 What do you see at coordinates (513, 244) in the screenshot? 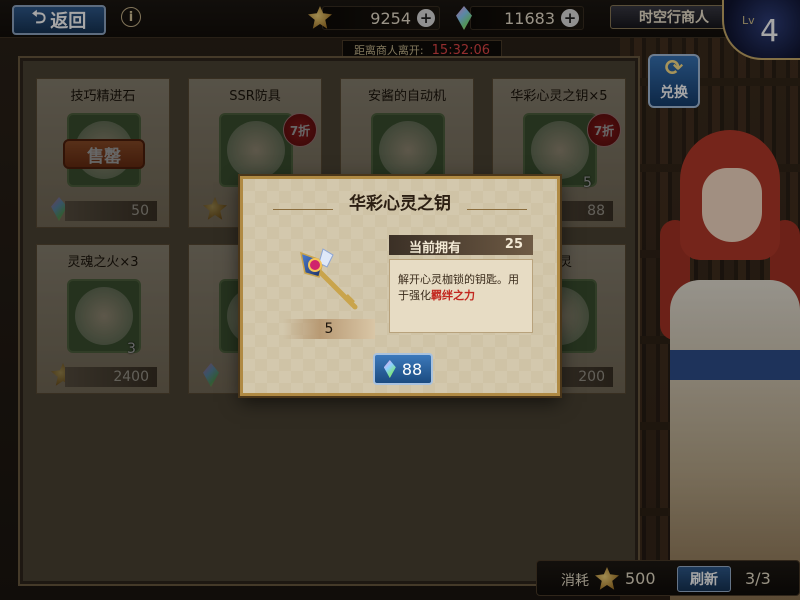
I see `owned-value: 25` at bounding box center [513, 244].